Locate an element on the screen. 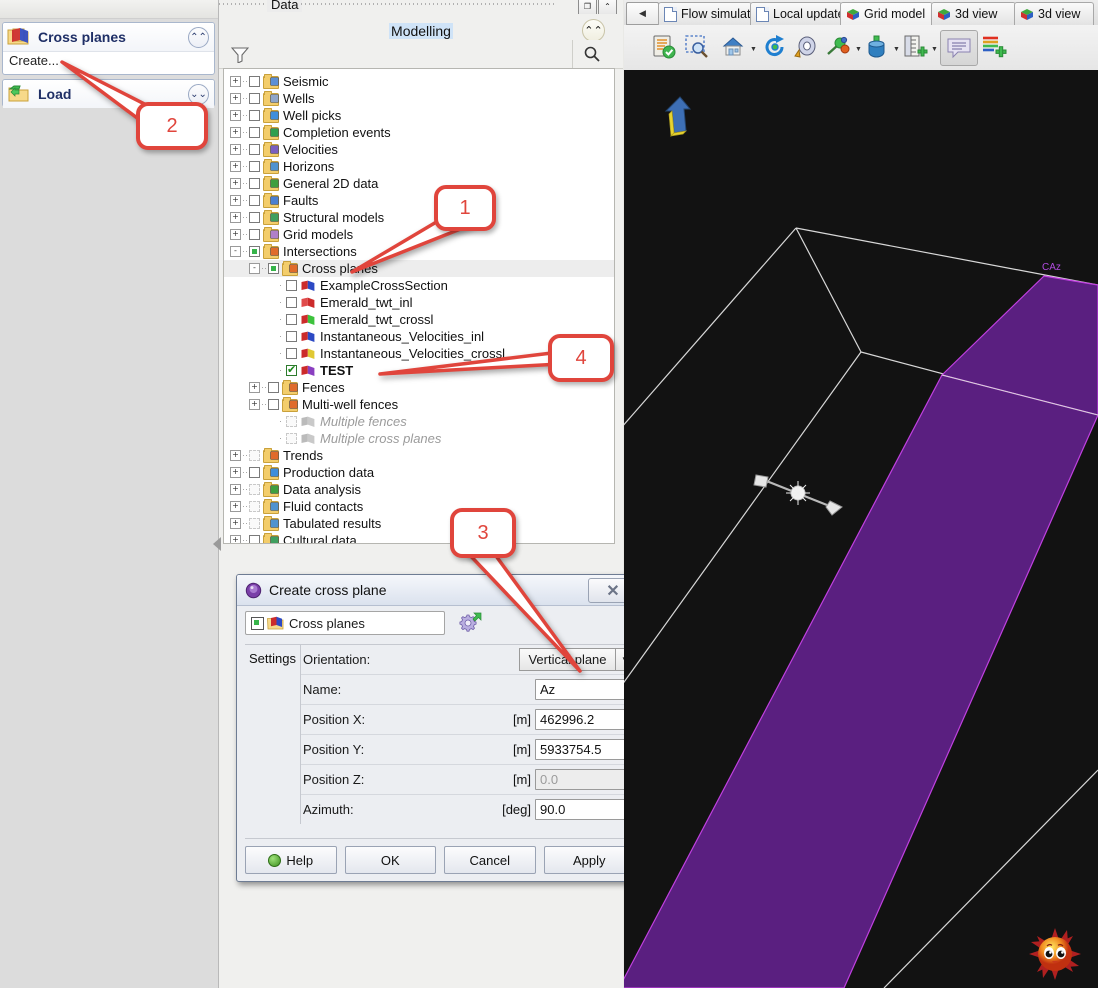 The width and height of the screenshot is (1098, 988). tab-local-update: Local update is located at coordinates (796, 13).